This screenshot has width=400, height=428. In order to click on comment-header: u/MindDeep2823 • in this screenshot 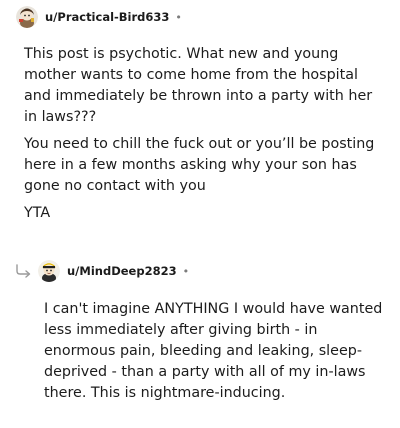, I will do `click(113, 271)`.